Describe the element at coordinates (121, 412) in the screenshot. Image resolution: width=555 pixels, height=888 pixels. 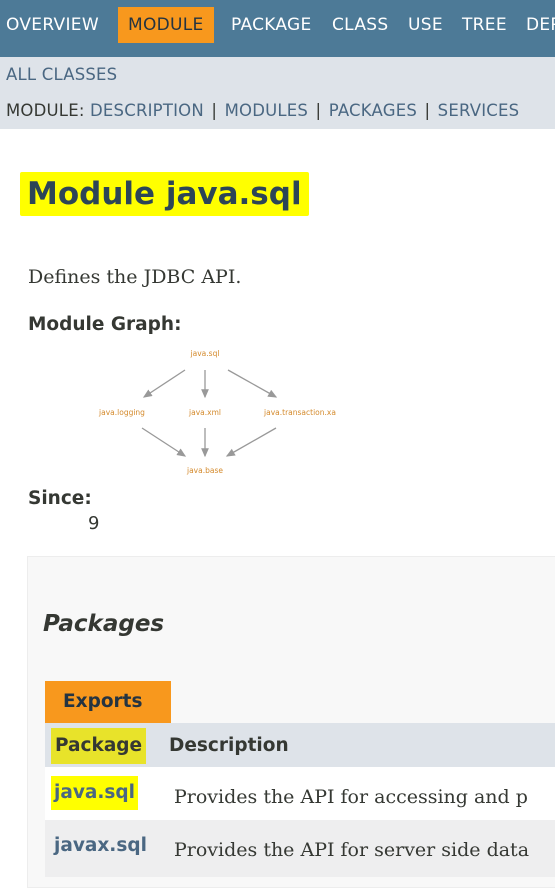
I see `graph-node-left: java.logging` at that location.